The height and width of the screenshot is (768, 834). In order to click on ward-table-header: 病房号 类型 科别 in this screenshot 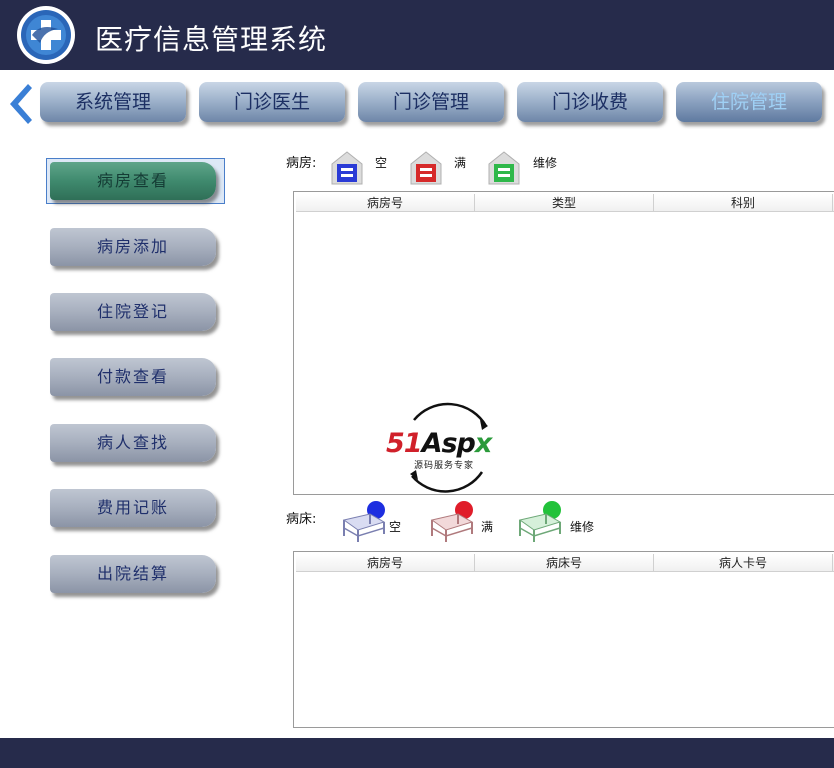, I will do `click(565, 203)`.